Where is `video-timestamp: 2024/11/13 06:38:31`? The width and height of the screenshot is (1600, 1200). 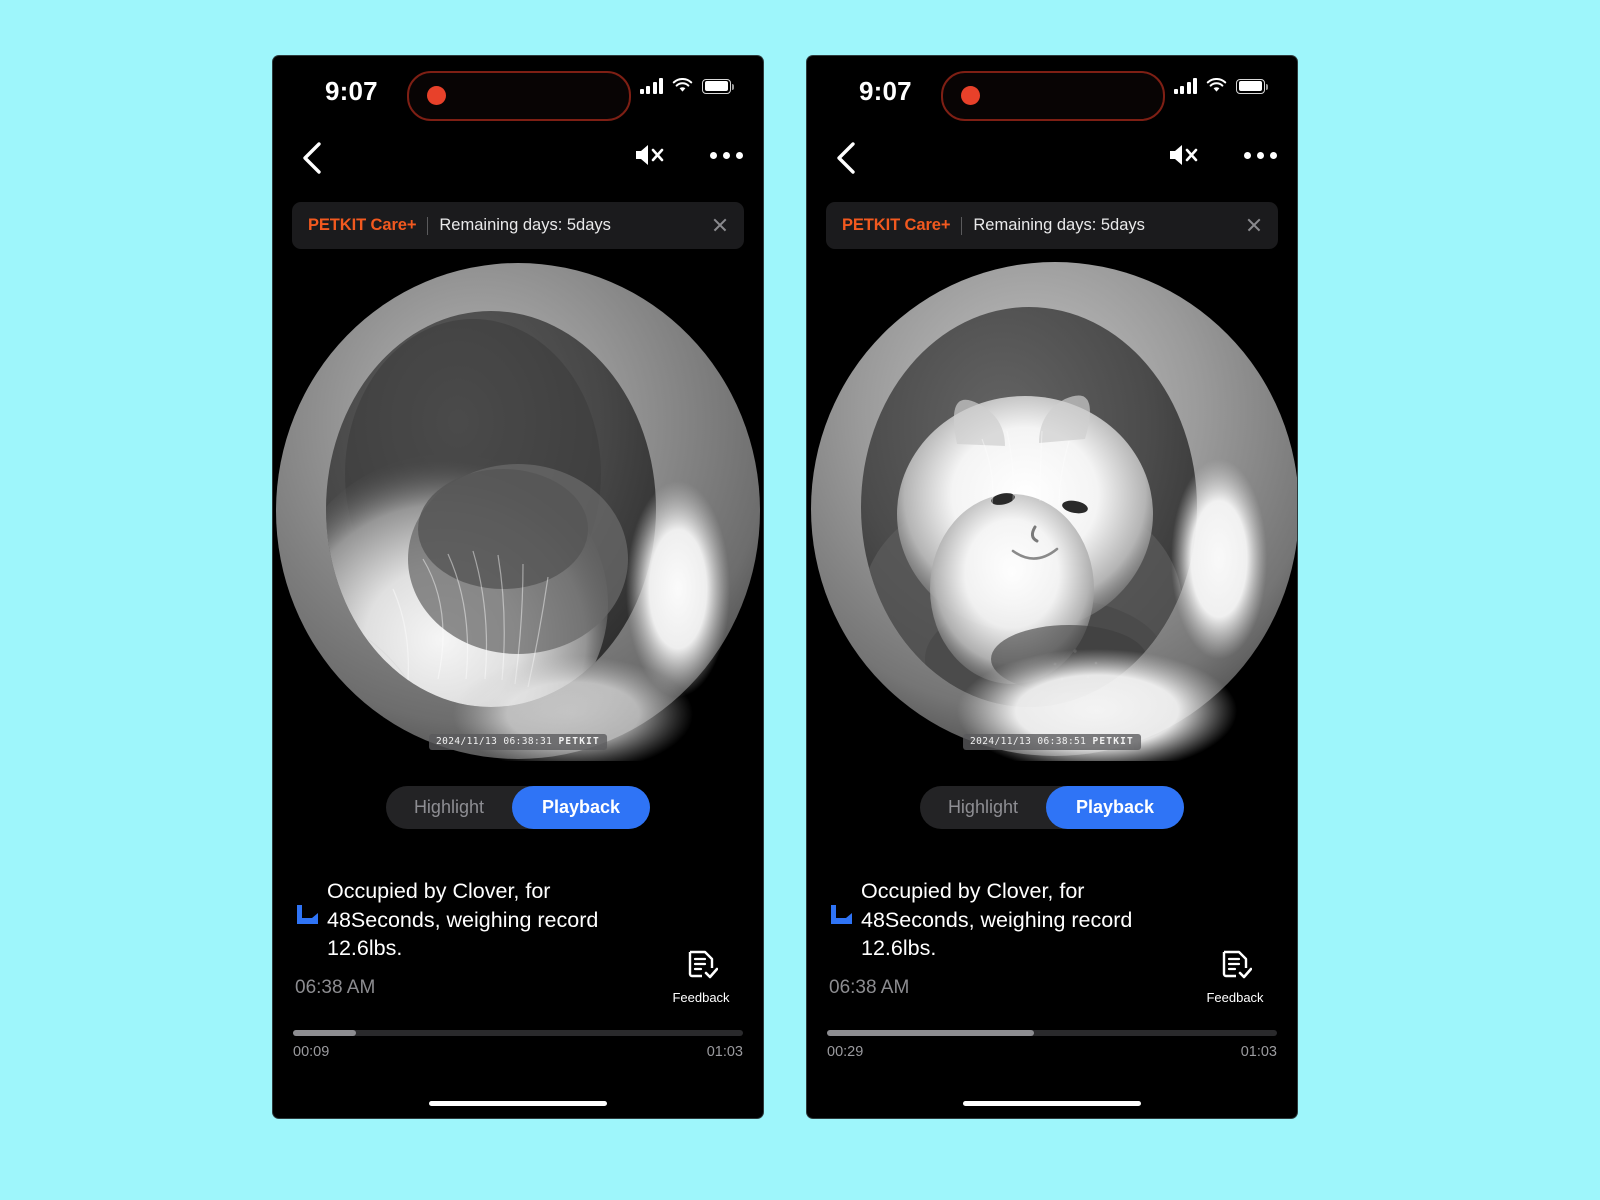 video-timestamp: 2024/11/13 06:38:31 is located at coordinates (494, 741).